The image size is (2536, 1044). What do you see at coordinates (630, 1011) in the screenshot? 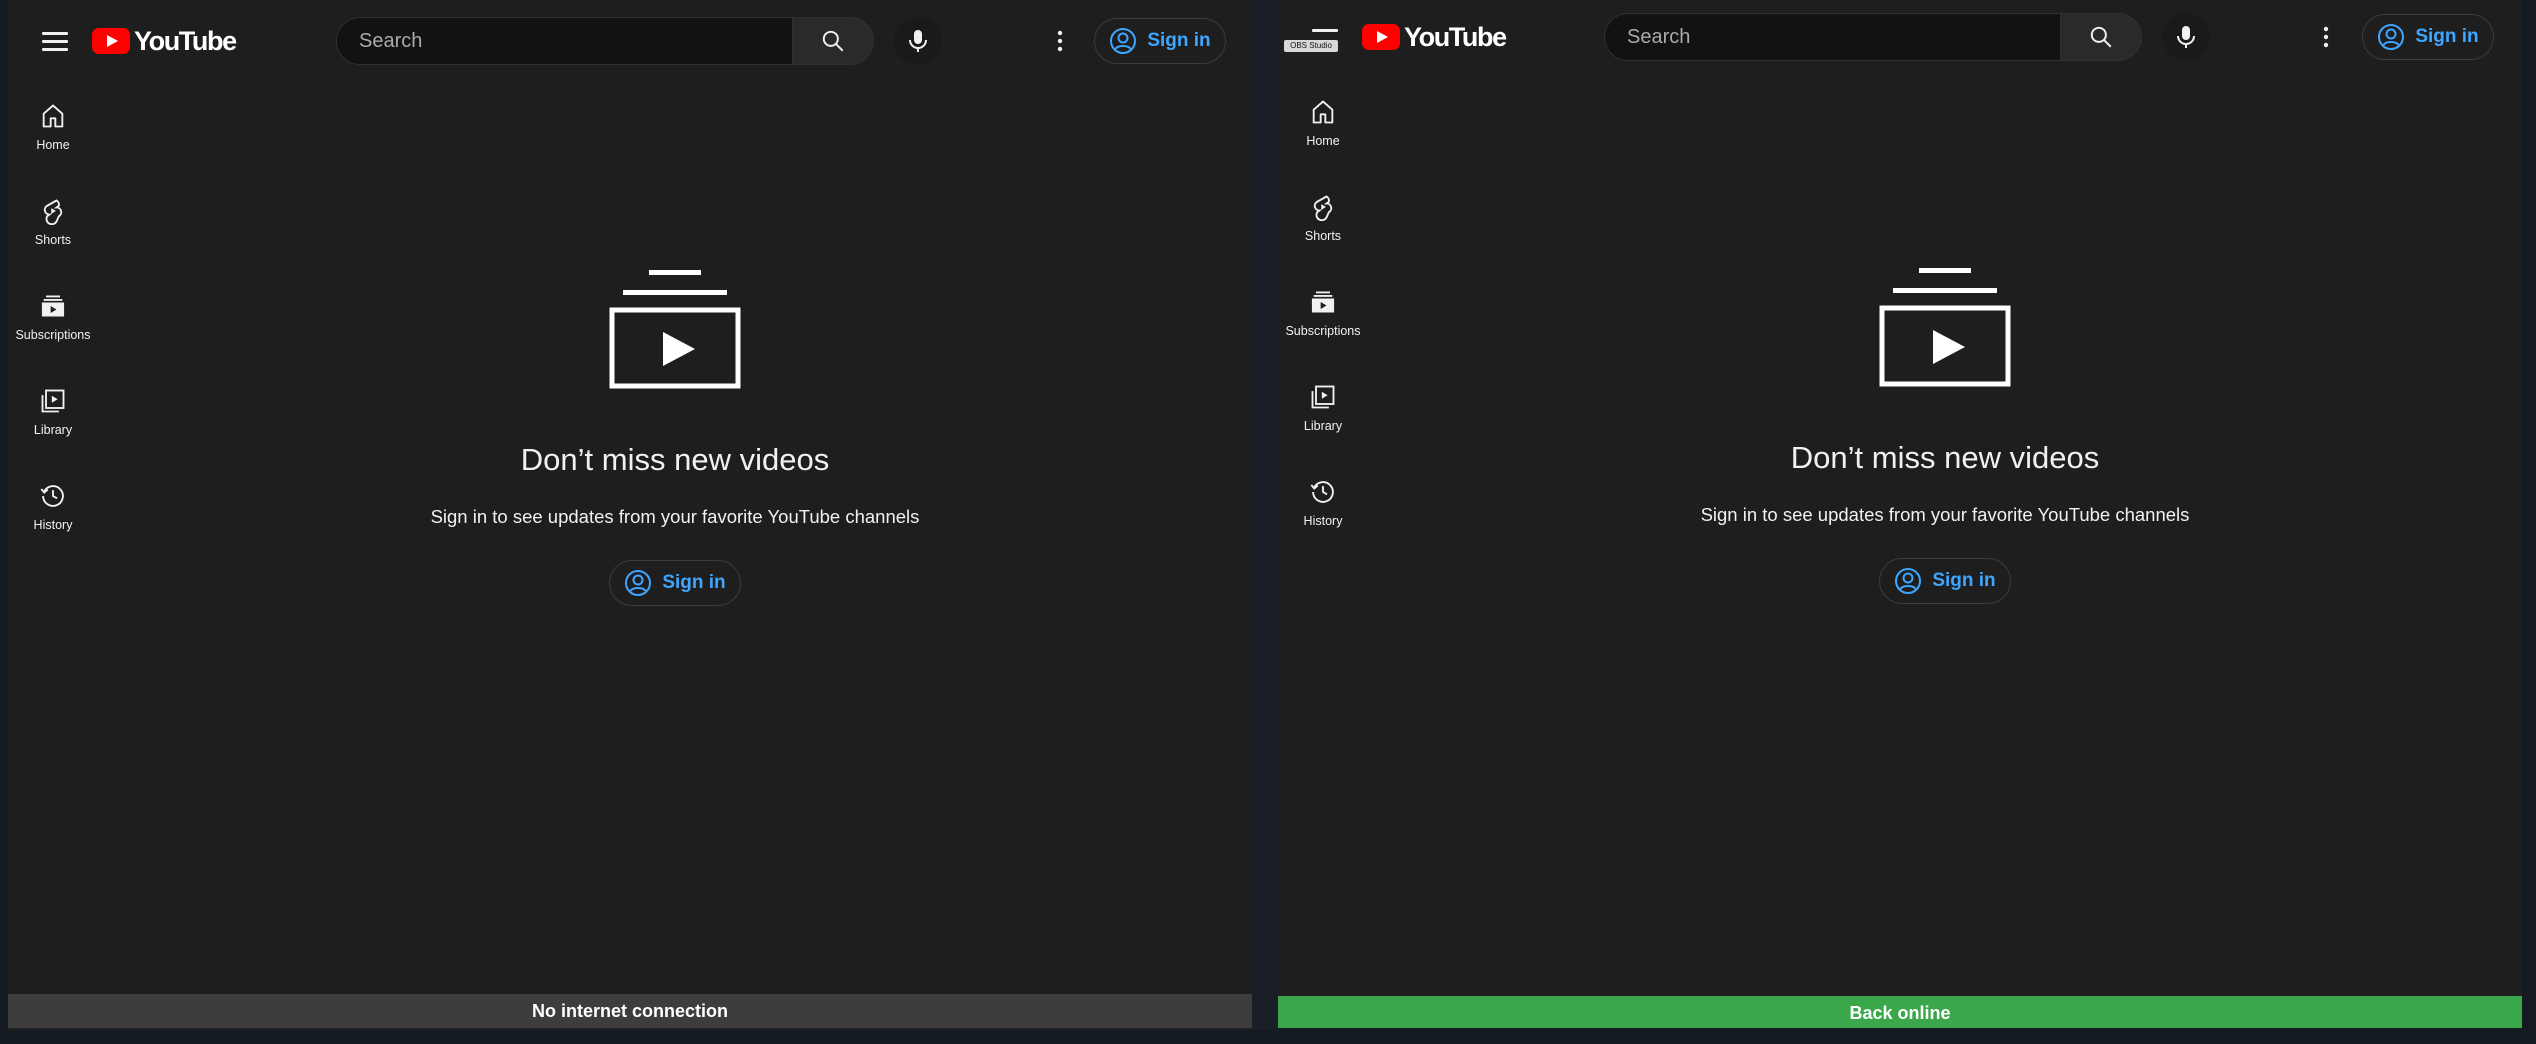
I see `connection-status-bar: No internet connection` at bounding box center [630, 1011].